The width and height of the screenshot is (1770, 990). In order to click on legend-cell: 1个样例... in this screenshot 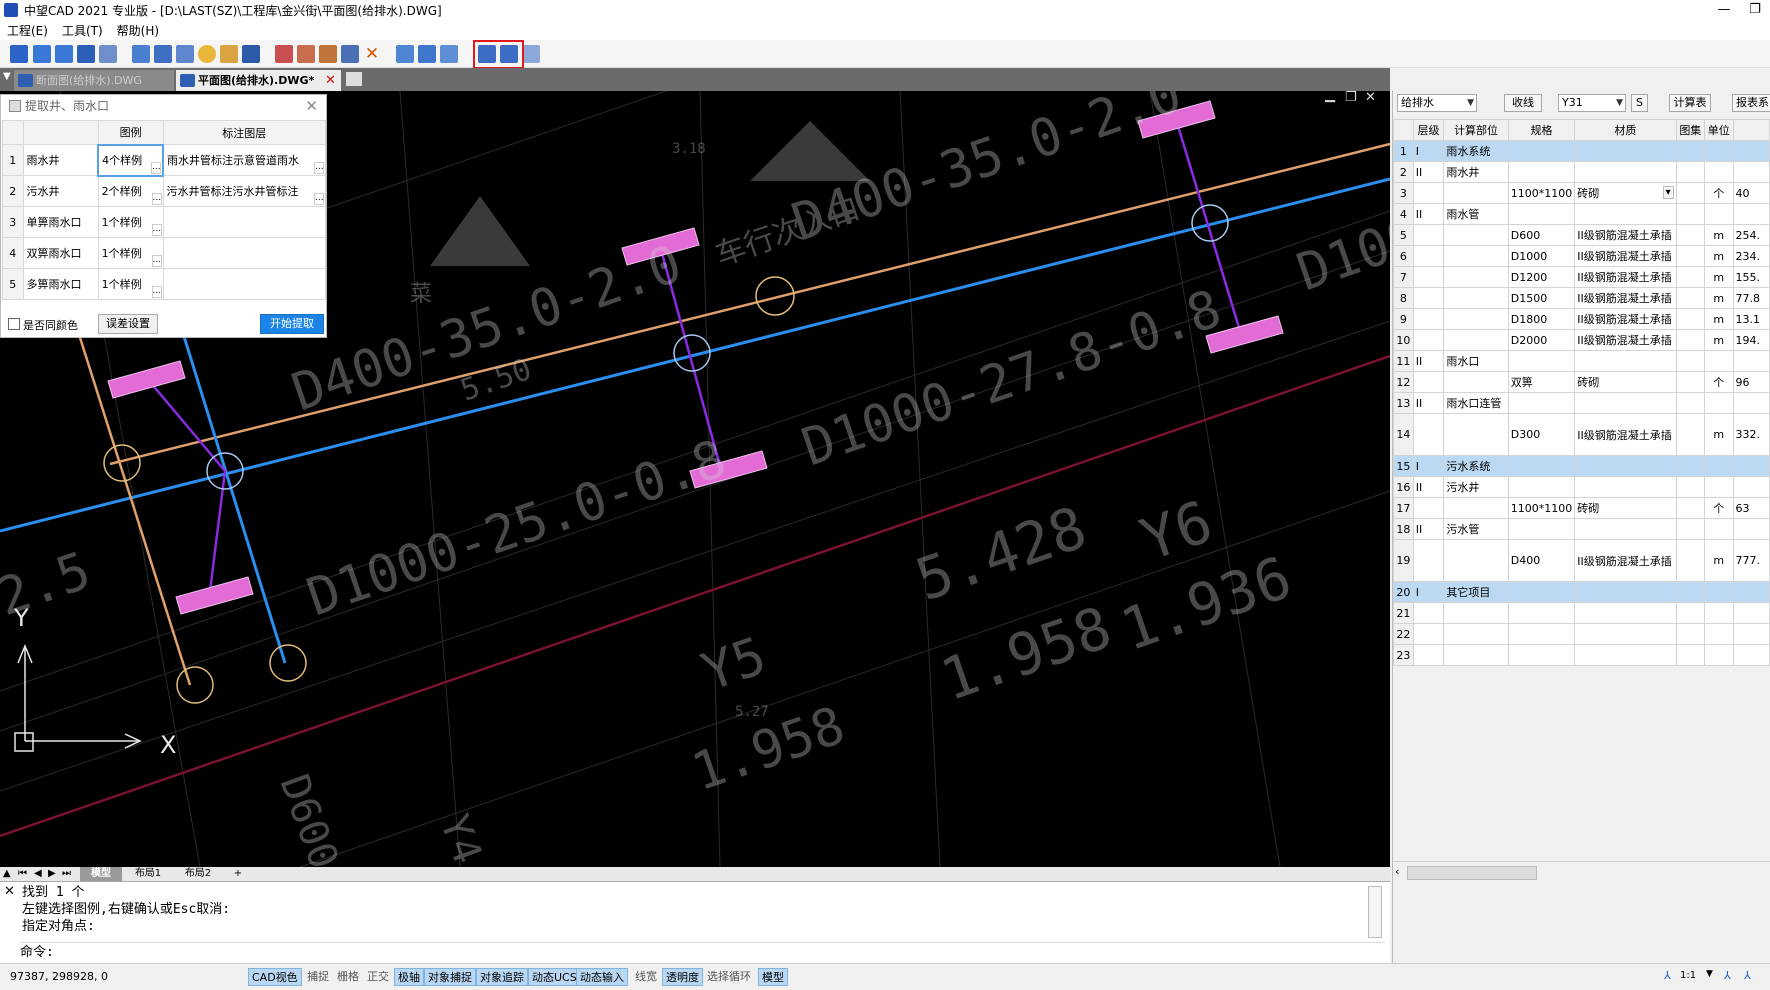, I will do `click(130, 222)`.